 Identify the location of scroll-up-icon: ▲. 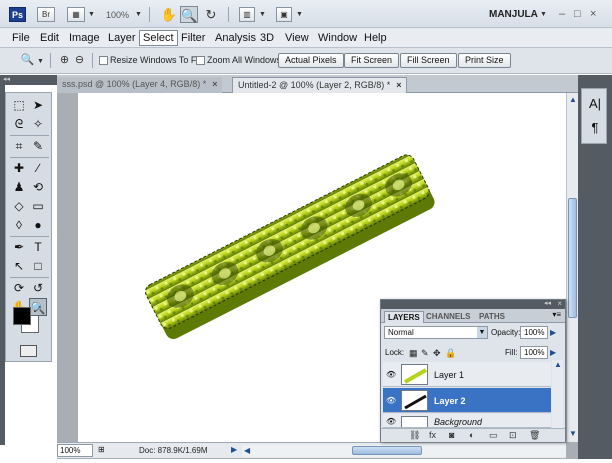
(573, 99).